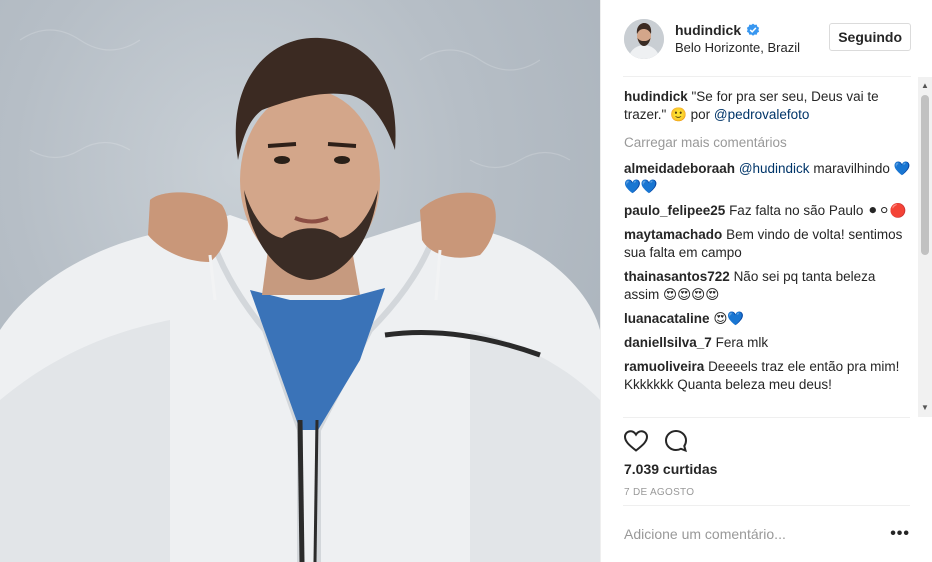 The image size is (932, 562). I want to click on comment-author: maytamachado, so click(673, 234).